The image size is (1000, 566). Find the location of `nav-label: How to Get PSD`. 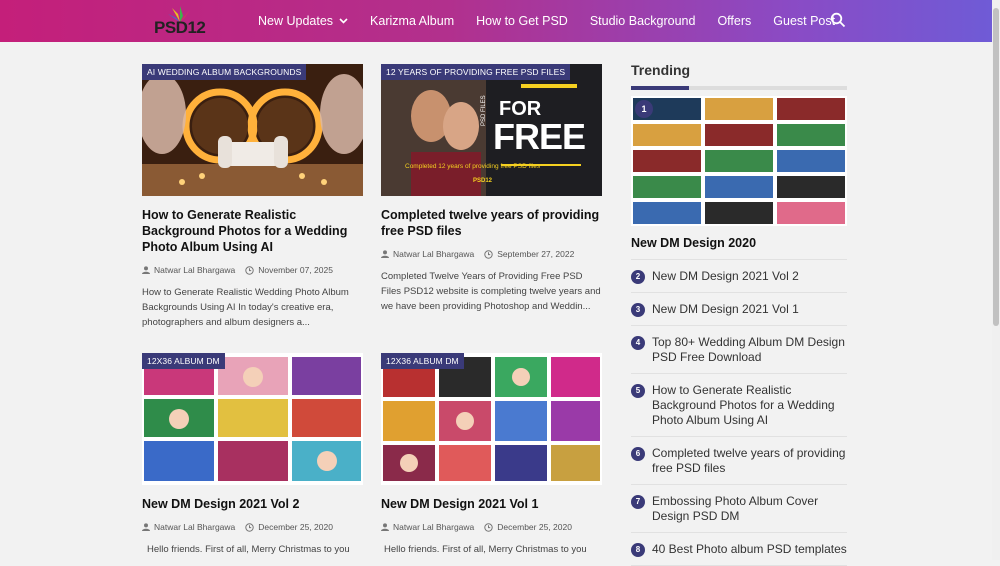

nav-label: How to Get PSD is located at coordinates (522, 21).